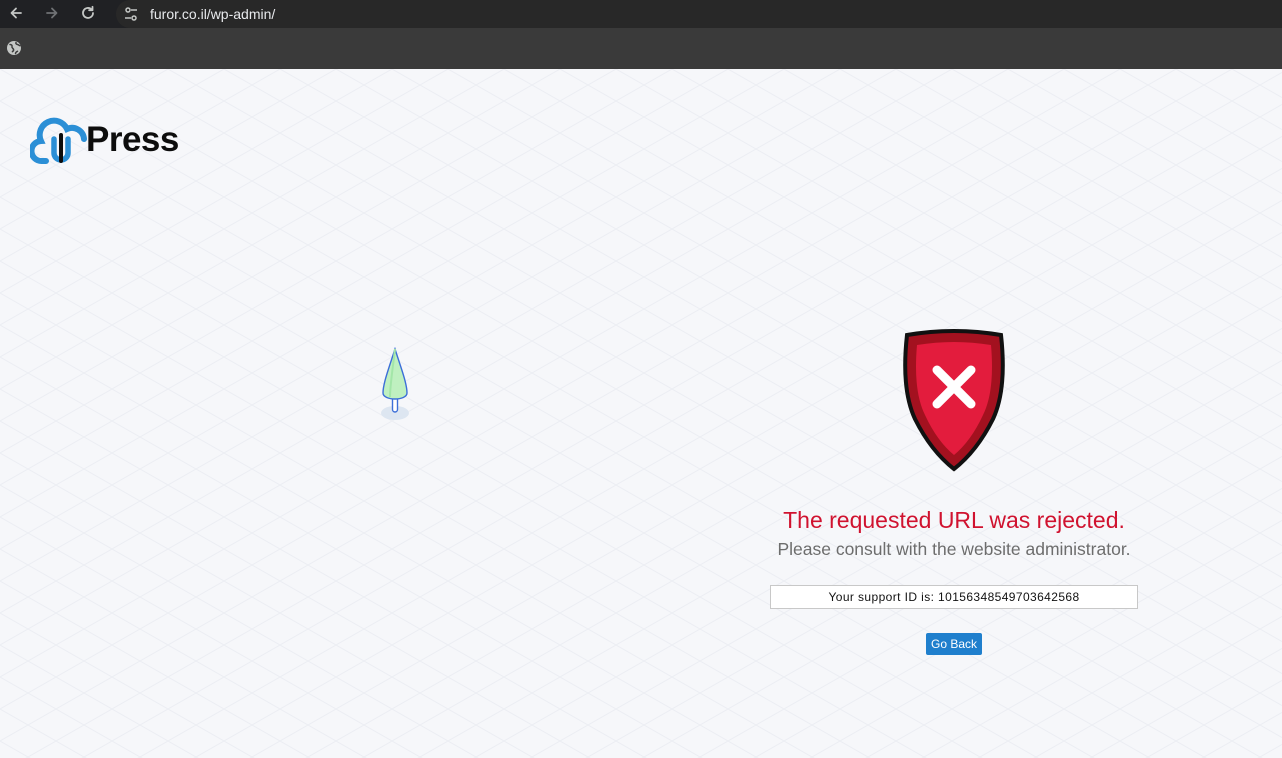  I want to click on forward-button, so click(52, 13).